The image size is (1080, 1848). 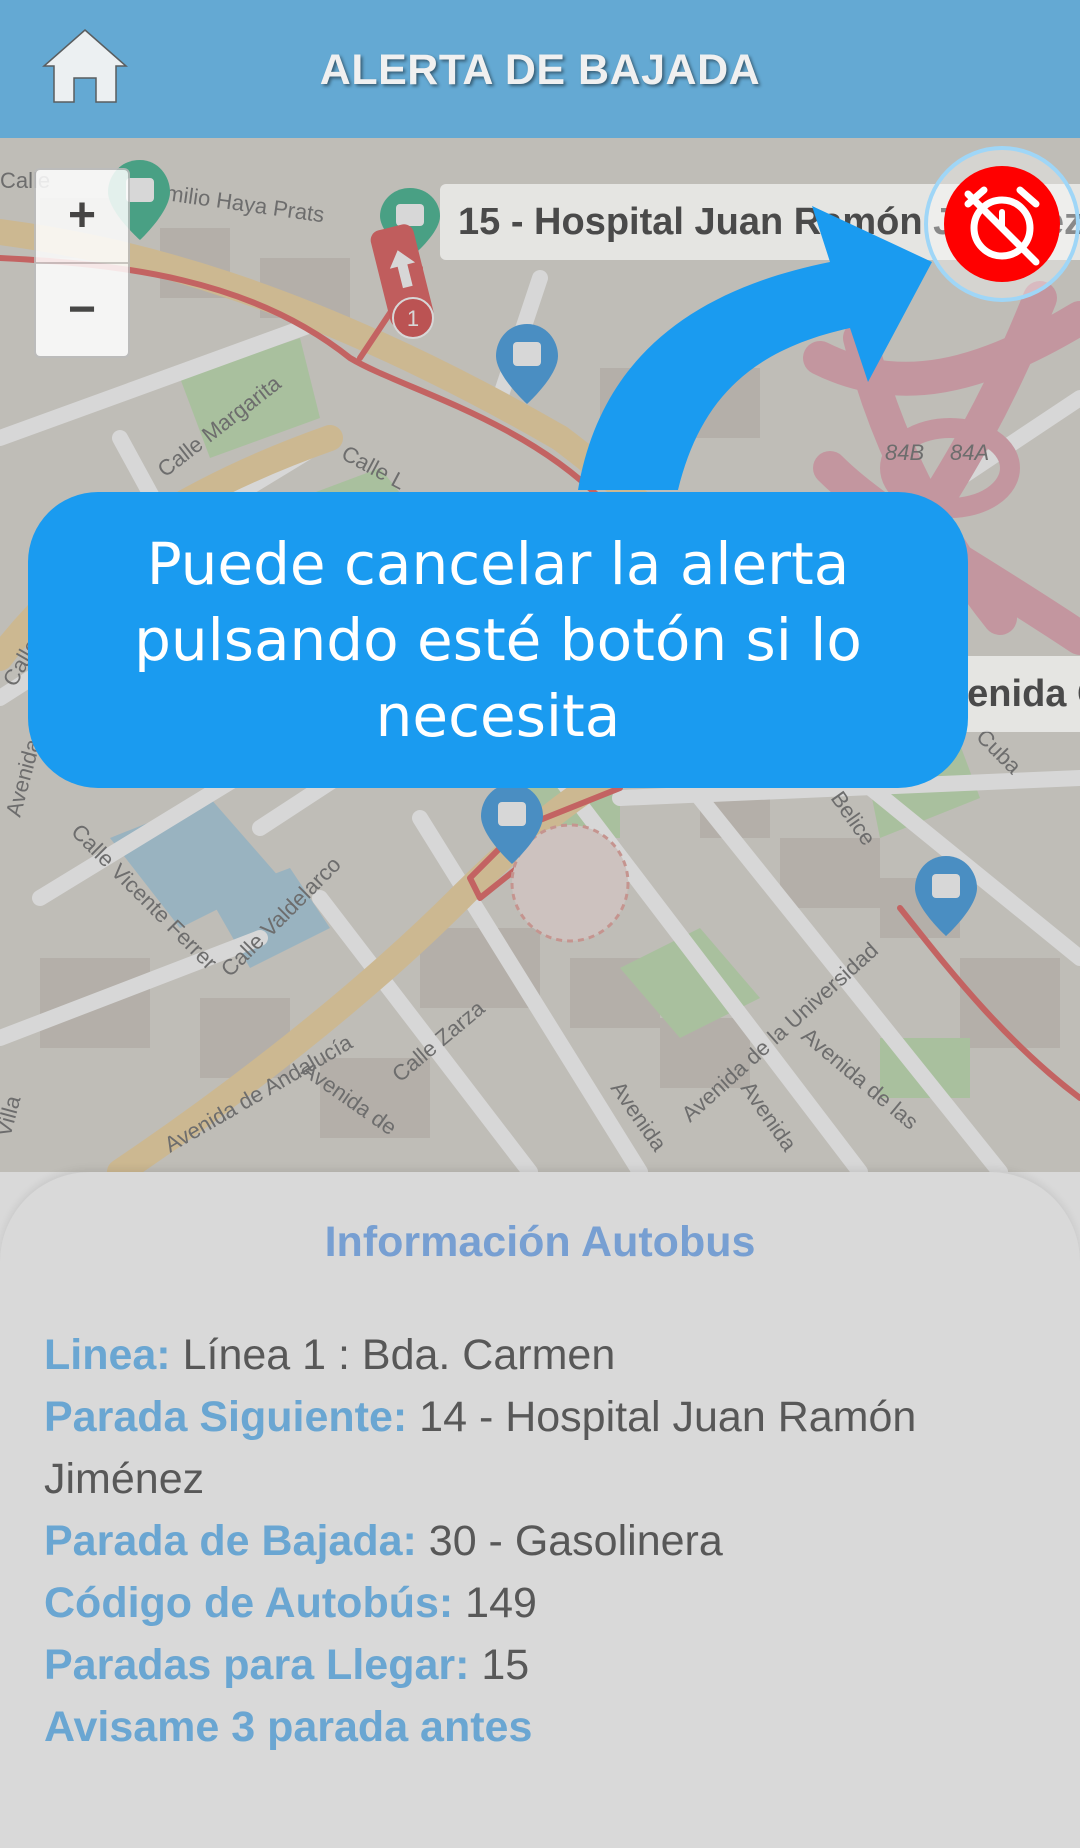 I want to click on info-value: 149, so click(x=501, y=1603).